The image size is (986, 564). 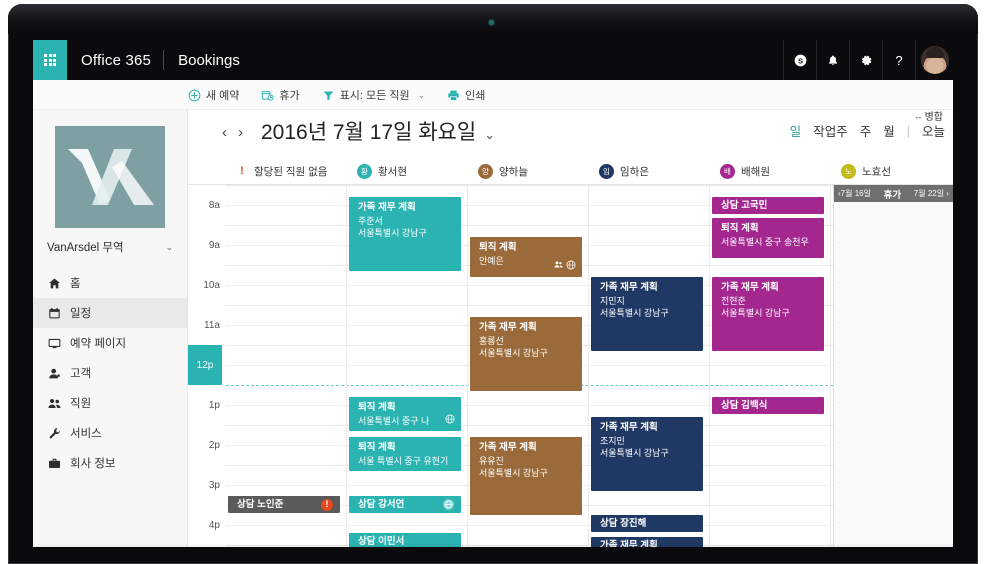 What do you see at coordinates (289, 96) in the screenshot?
I see `time-off-label: 휴가` at bounding box center [289, 96].